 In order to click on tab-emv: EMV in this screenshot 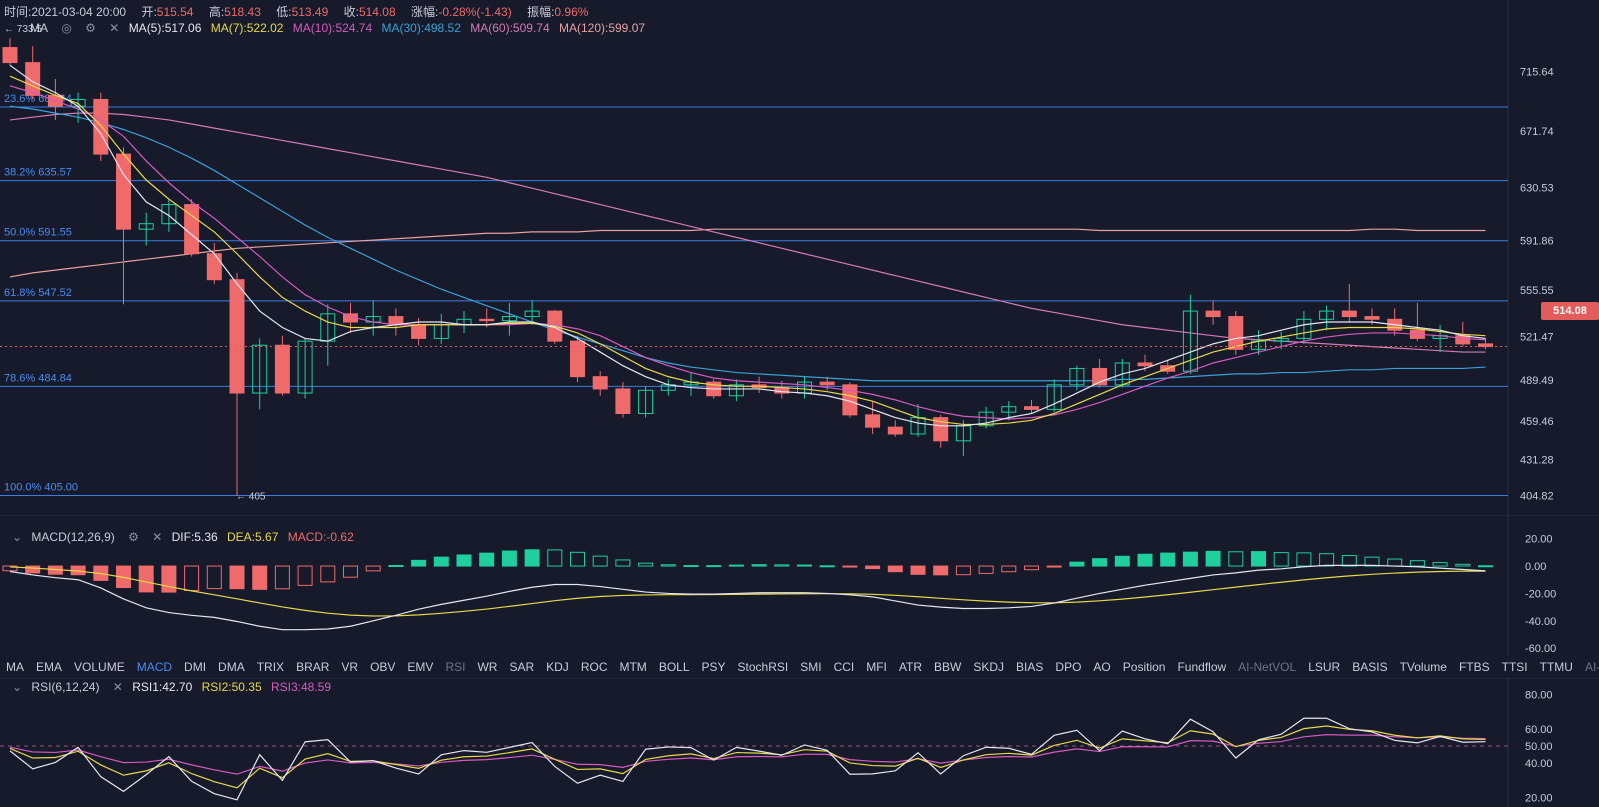, I will do `click(420, 667)`.